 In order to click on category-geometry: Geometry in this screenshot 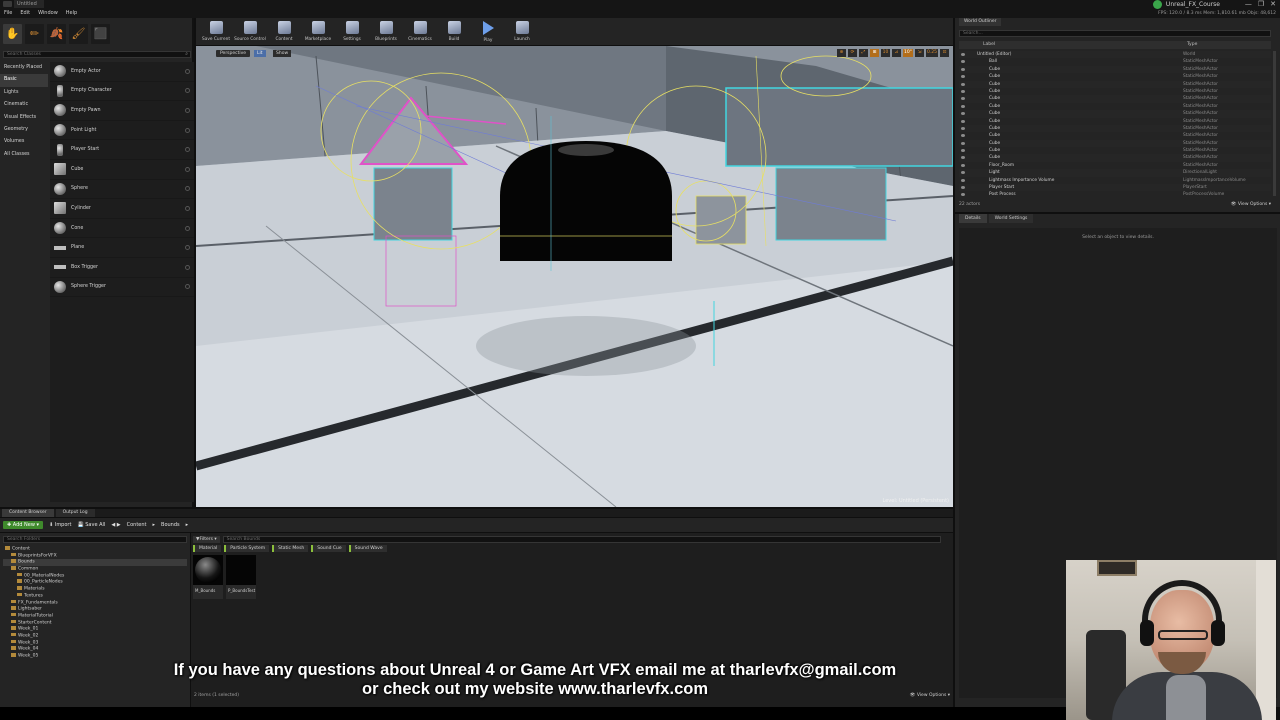, I will do `click(24, 130)`.